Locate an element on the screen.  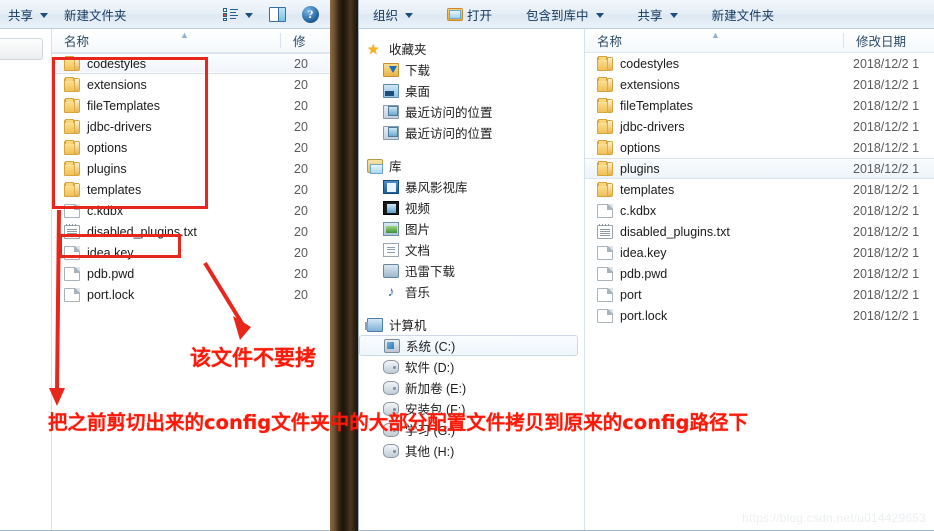
file-name-label: options is located at coordinates (640, 147).